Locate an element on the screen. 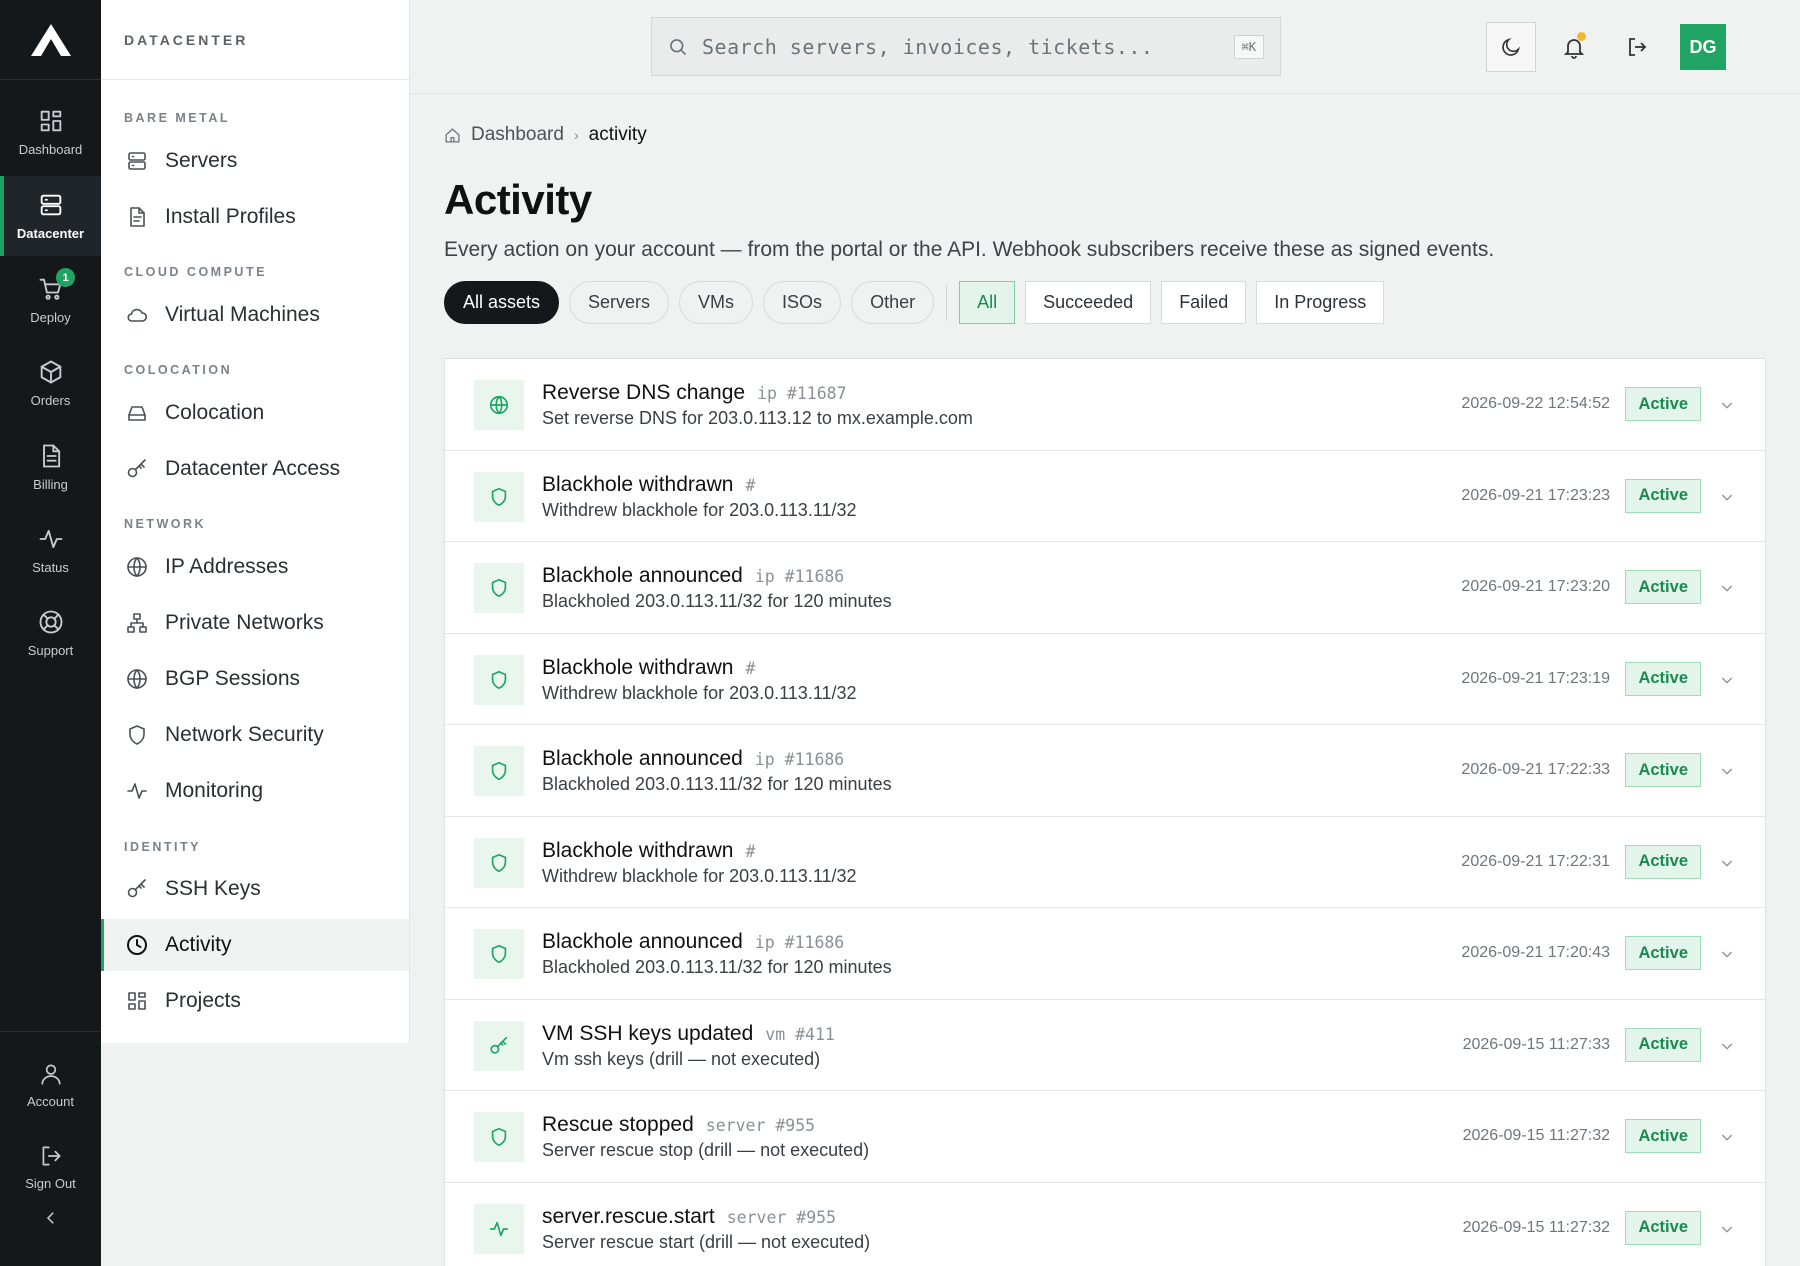  sidebar-item-servers: Servers is located at coordinates (255, 161).